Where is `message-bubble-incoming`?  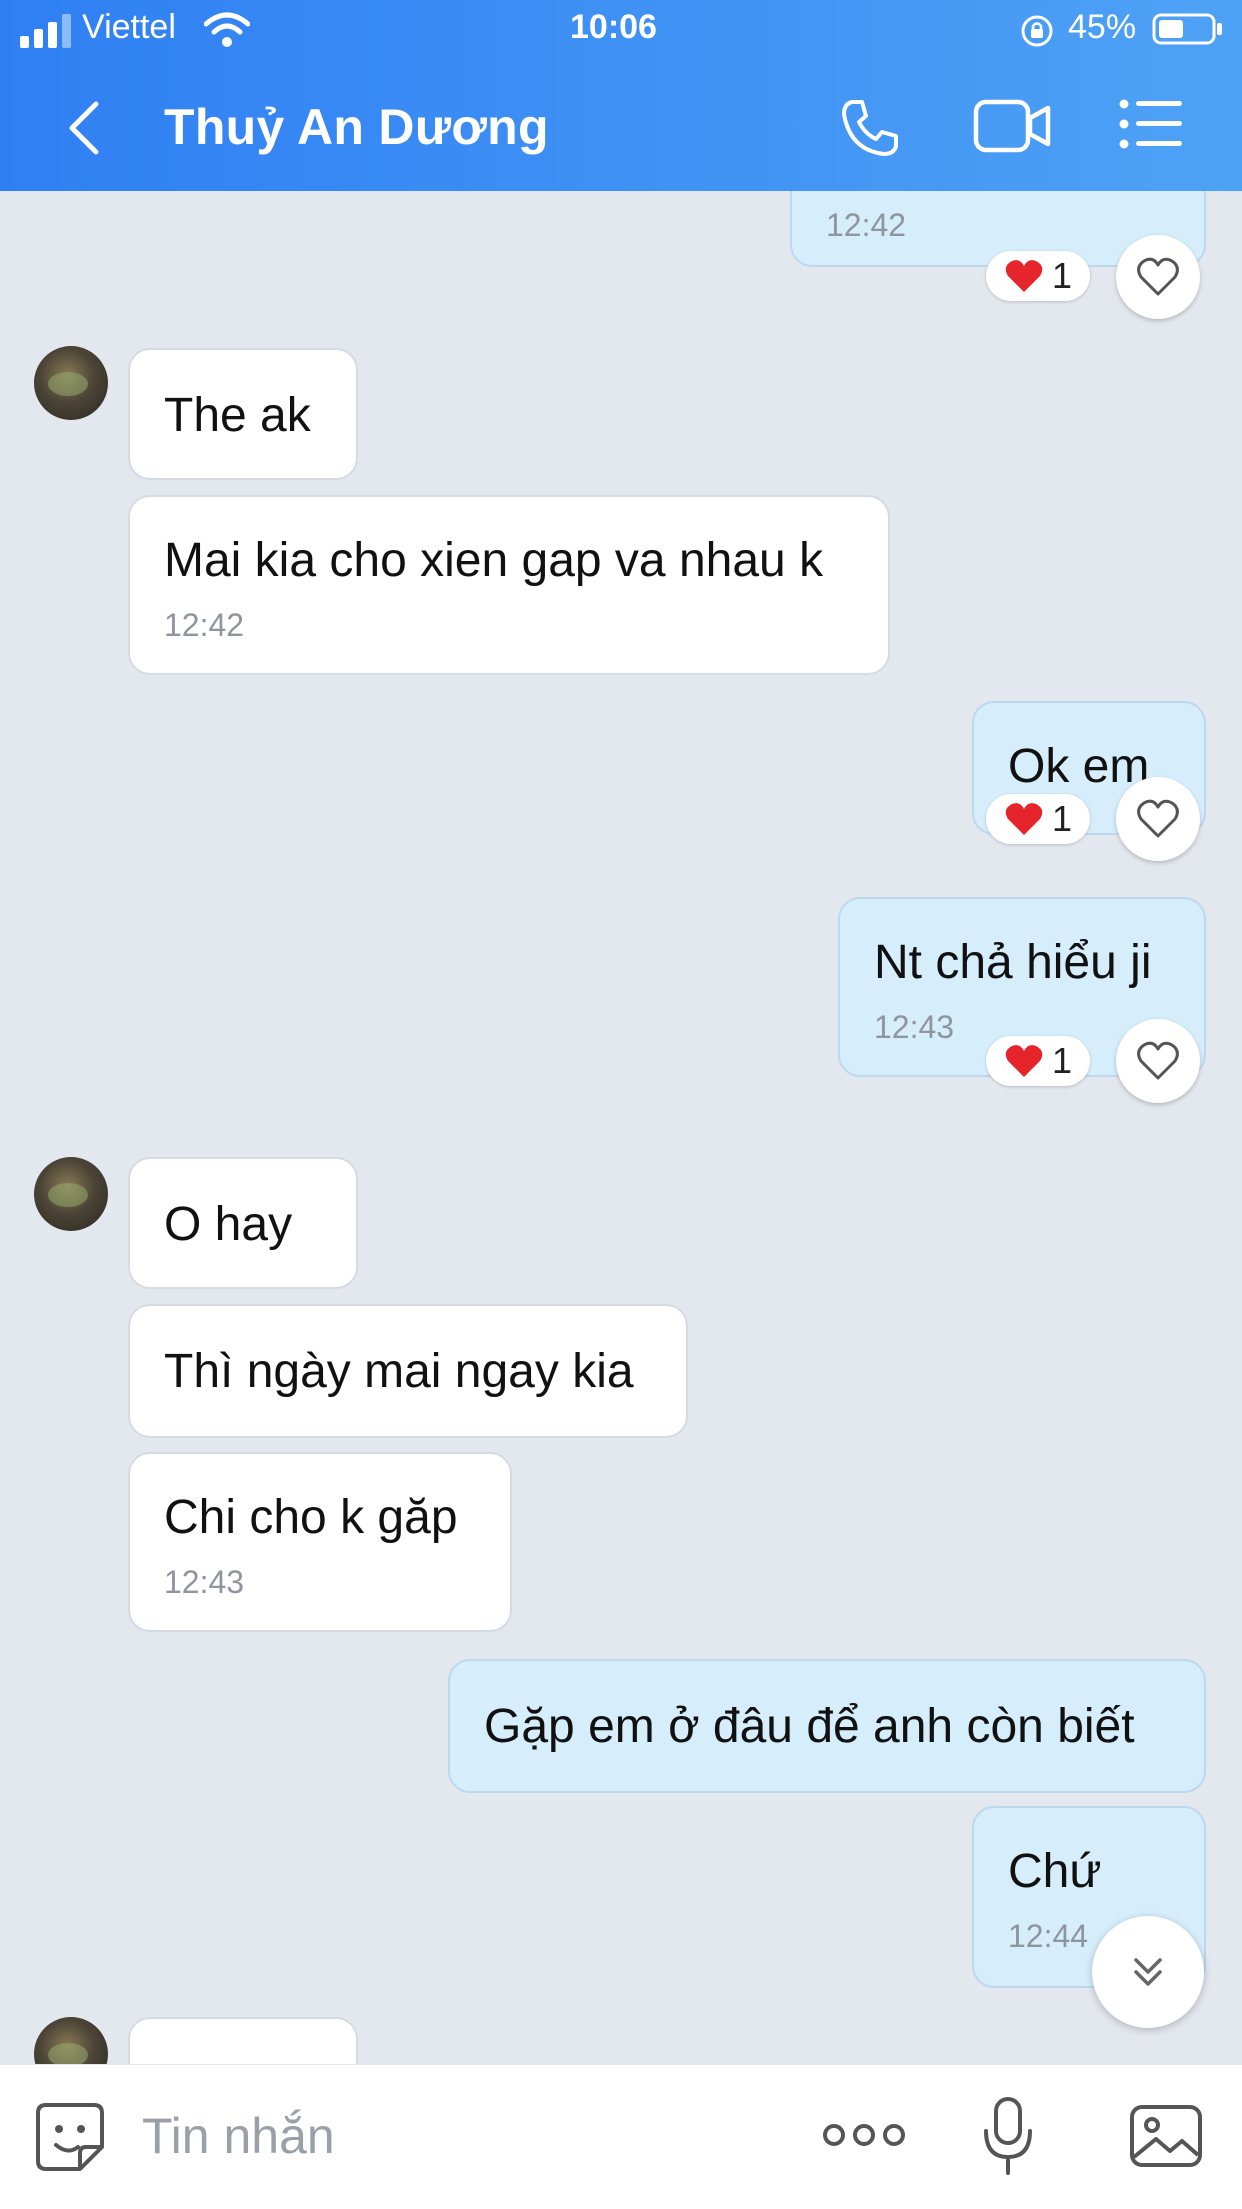 message-bubble-incoming is located at coordinates (243, 2040).